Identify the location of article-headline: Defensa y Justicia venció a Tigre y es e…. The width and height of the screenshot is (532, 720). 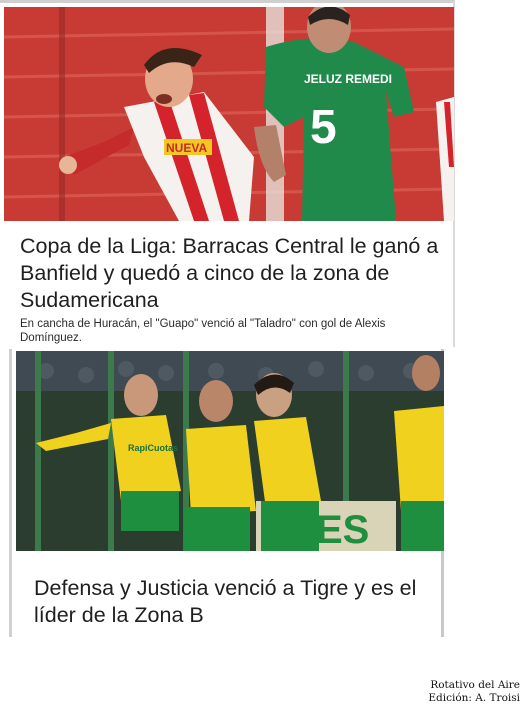
(234, 602).